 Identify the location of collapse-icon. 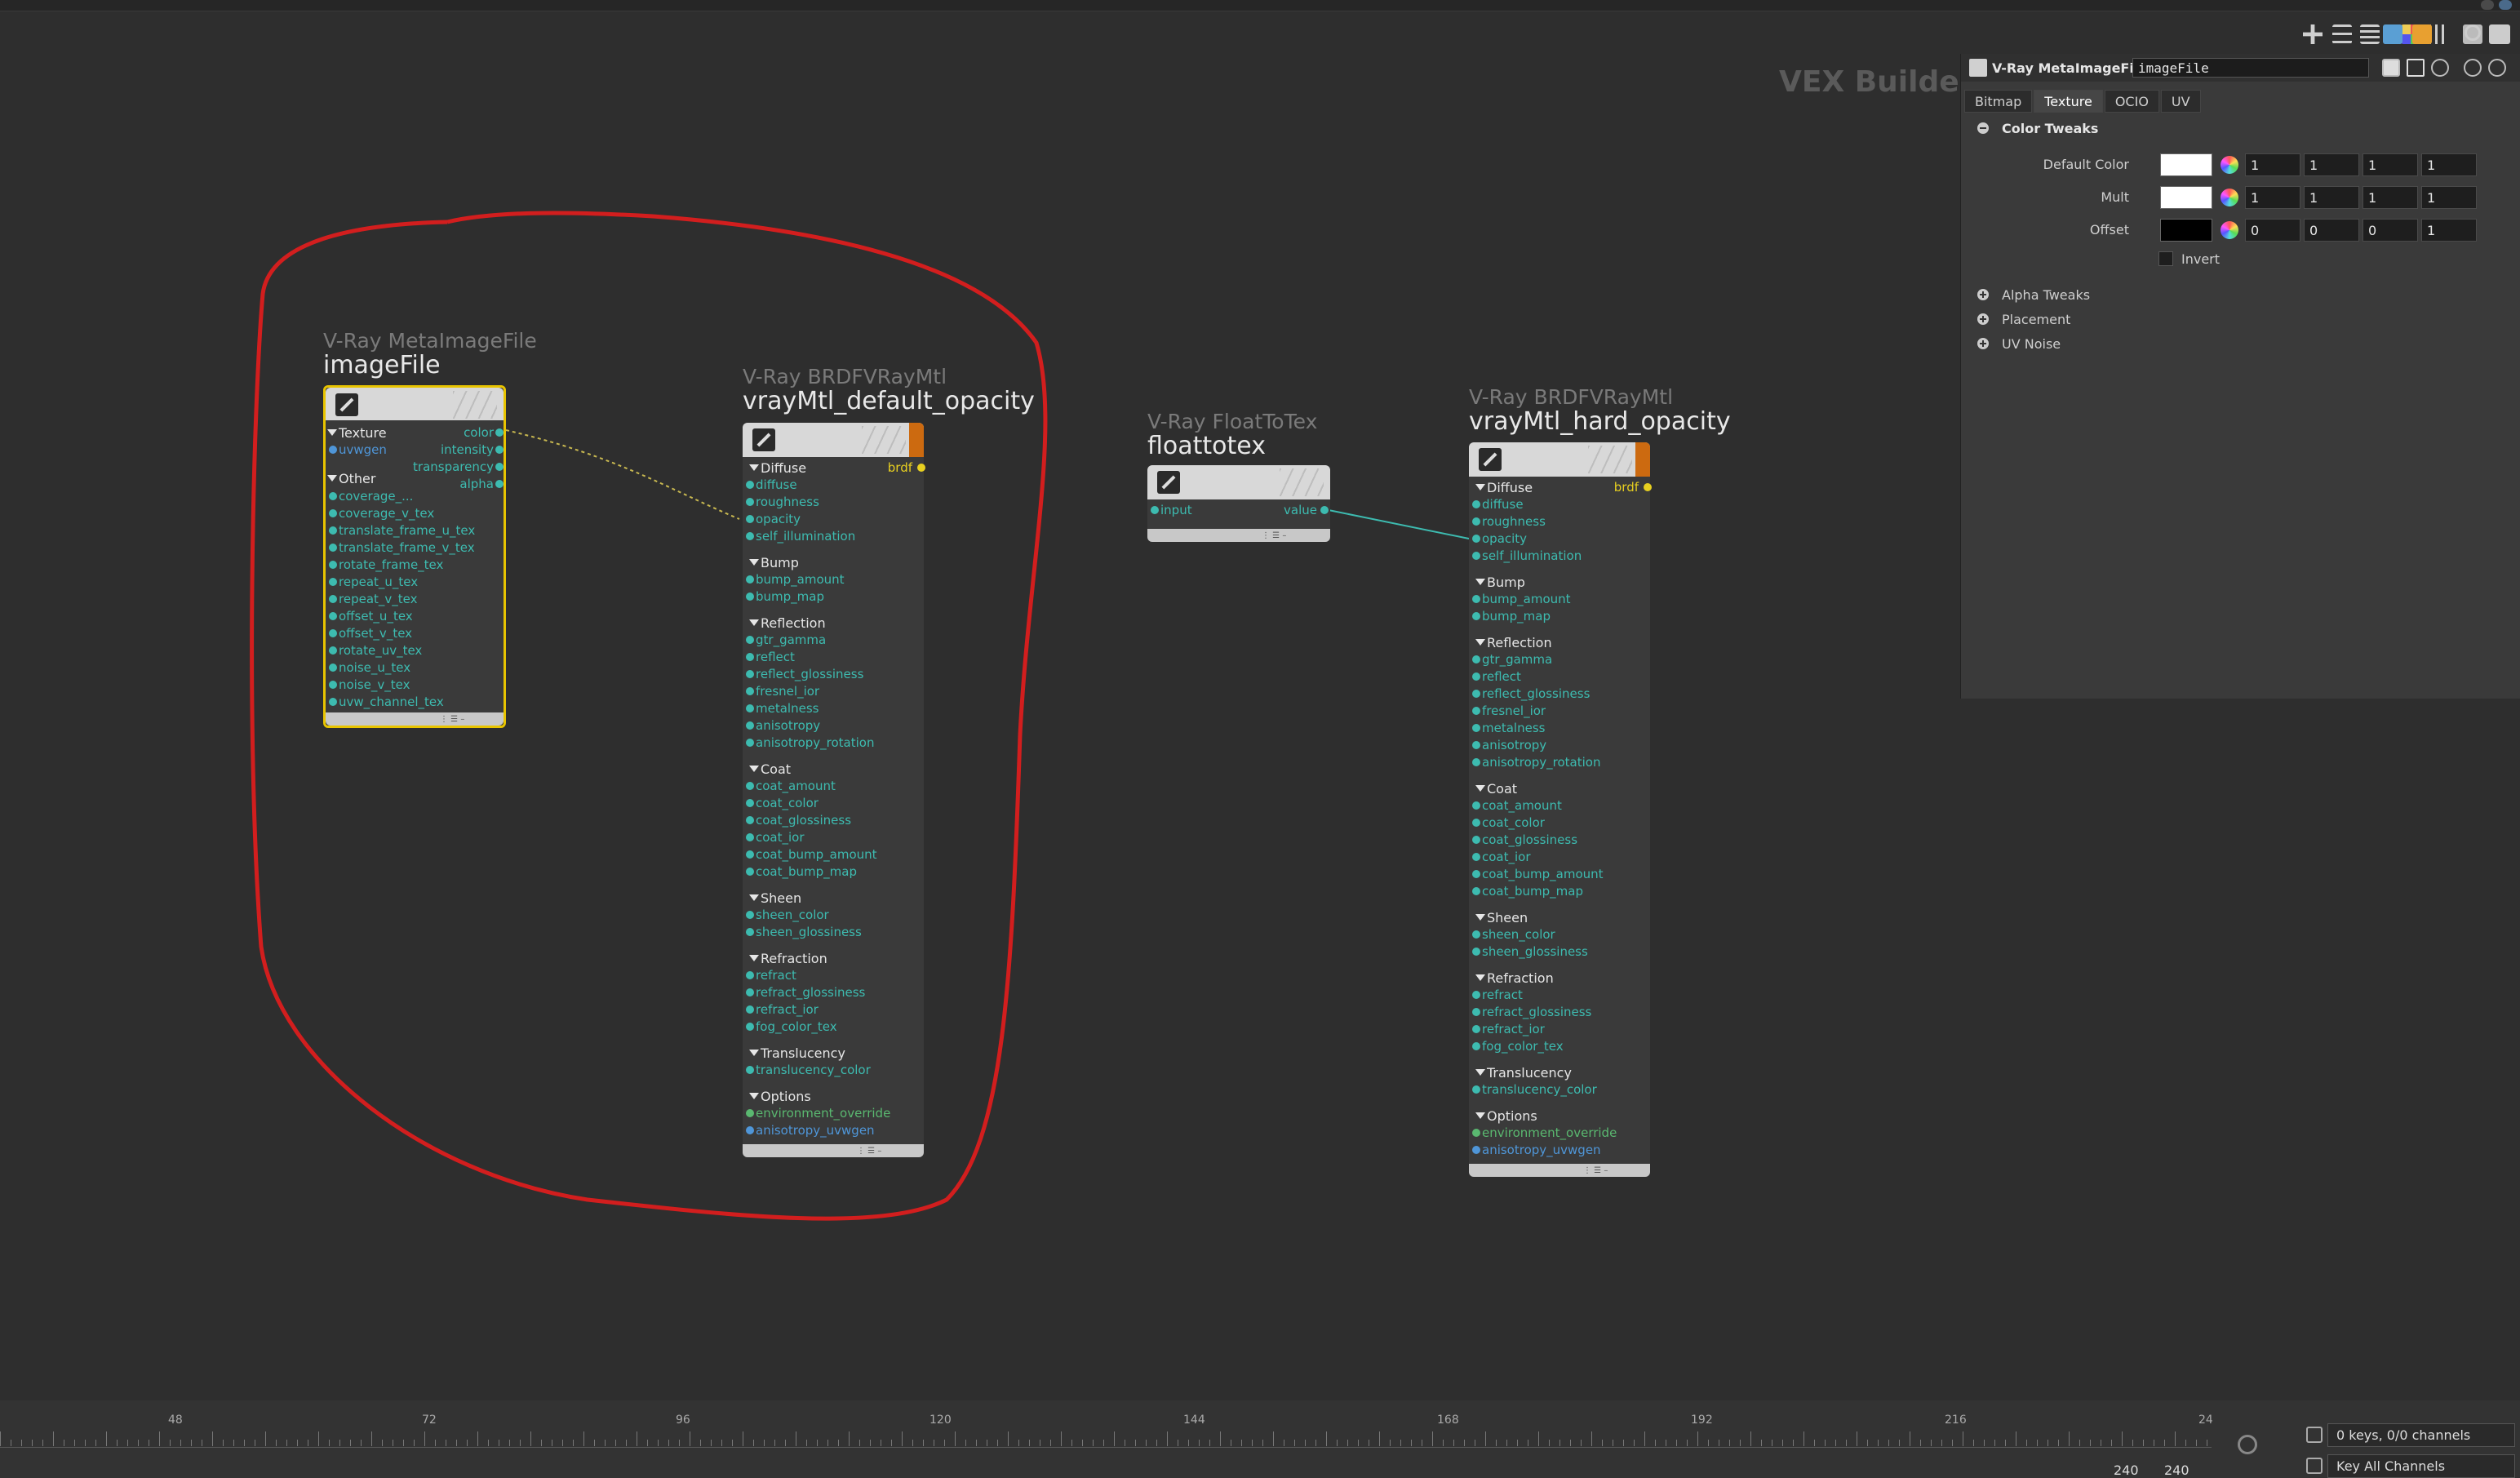
(1983, 128).